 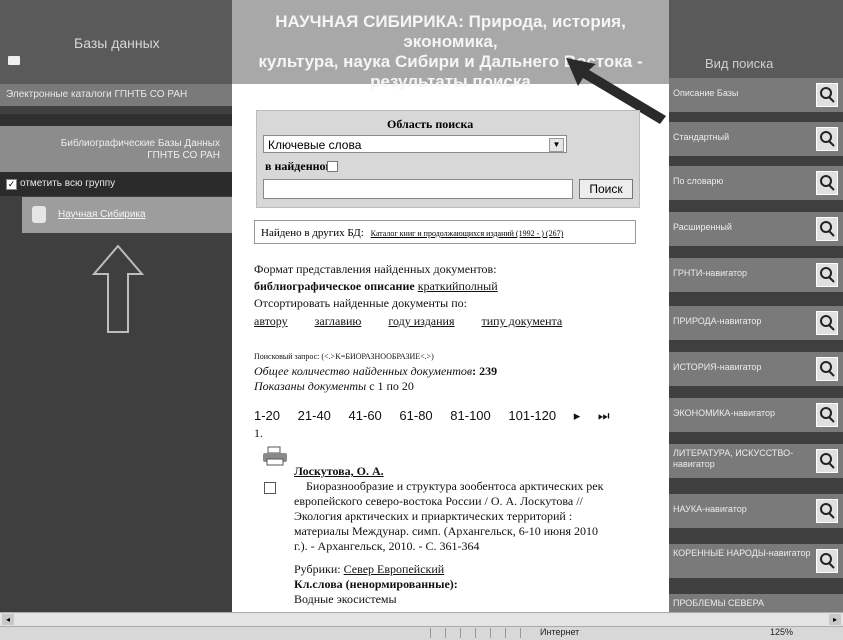 I want to click on page-link-4: 61-80, so click(x=415, y=415).